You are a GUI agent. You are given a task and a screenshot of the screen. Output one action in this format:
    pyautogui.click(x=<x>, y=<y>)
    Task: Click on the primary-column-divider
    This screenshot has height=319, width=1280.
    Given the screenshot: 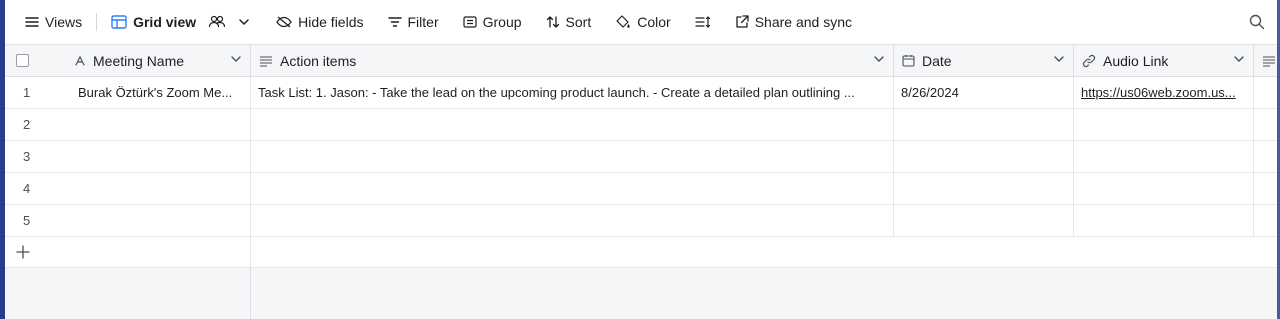 What is the action you would take?
    pyautogui.click(x=250, y=293)
    